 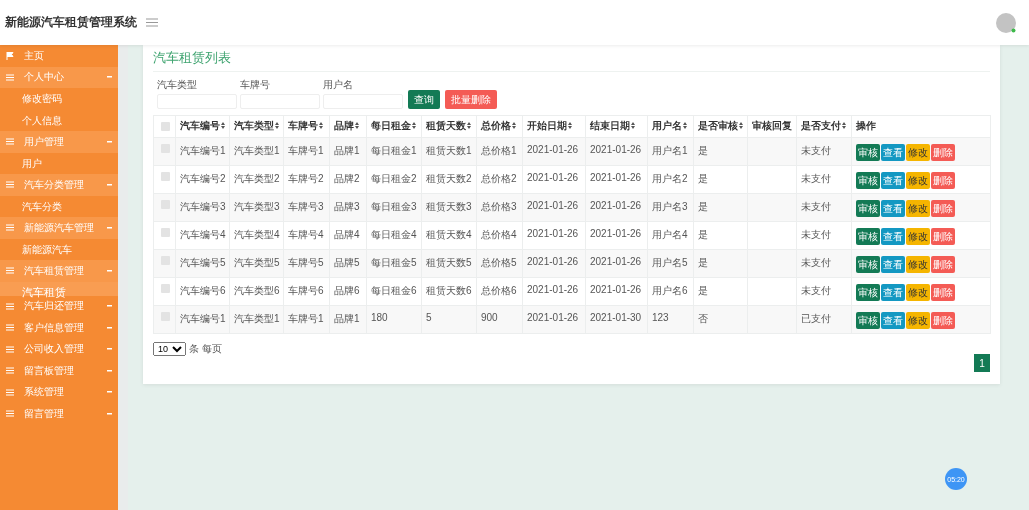 What do you see at coordinates (338, 85) in the screenshot?
I see `field-label: 用户名` at bounding box center [338, 85].